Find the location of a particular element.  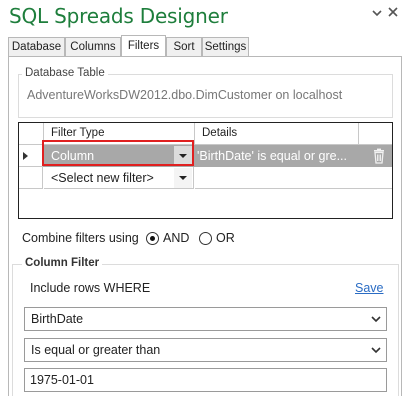

and-radio-label: AND is located at coordinates (176, 238).